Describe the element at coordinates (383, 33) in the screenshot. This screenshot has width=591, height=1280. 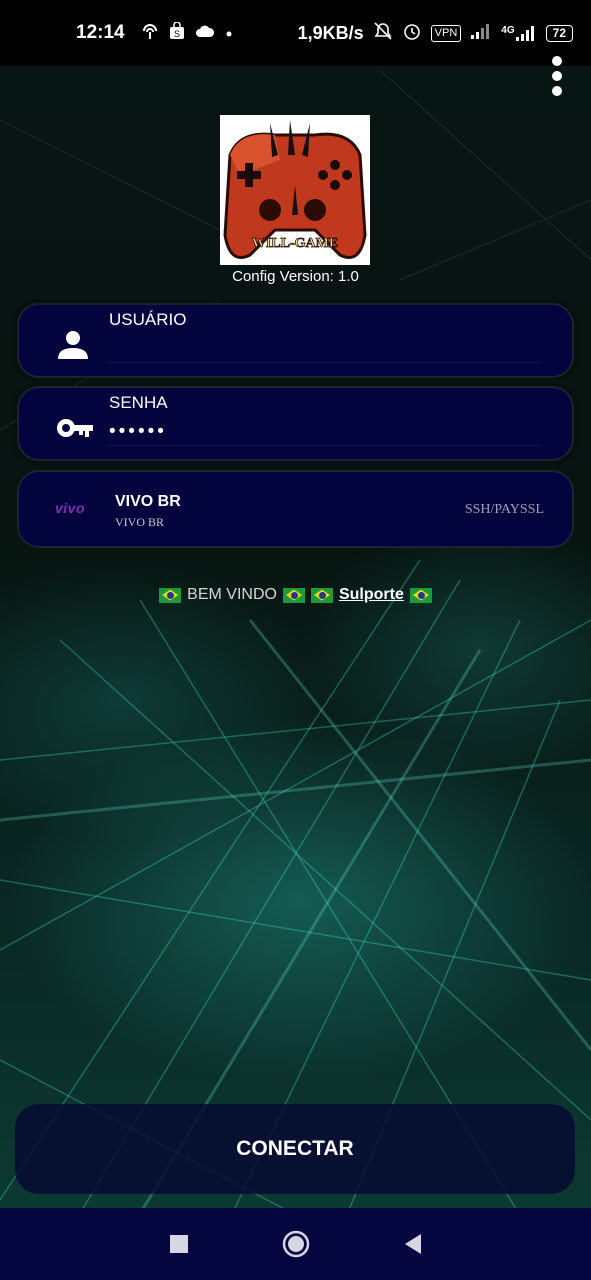
I see `mute-icon` at that location.